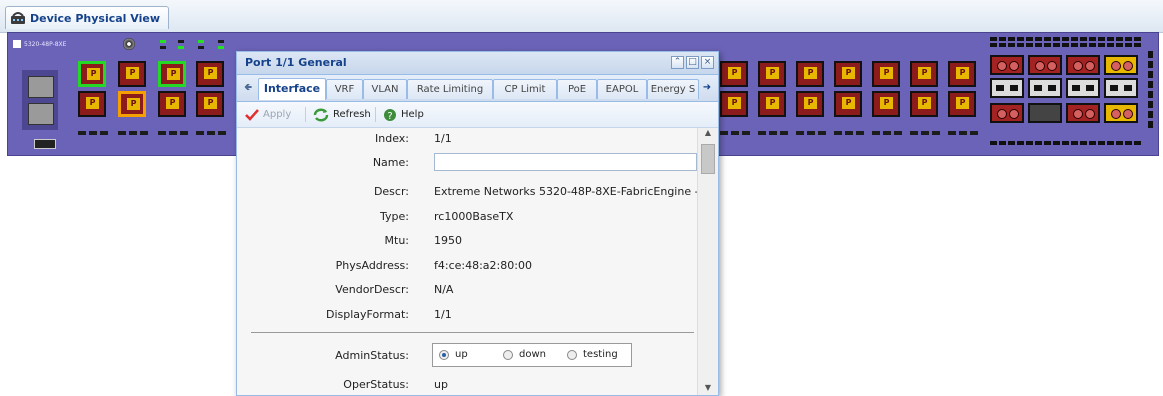 The image size is (1163, 396). What do you see at coordinates (372, 265) in the screenshot?
I see `phys-address-label: PhysAddress:` at bounding box center [372, 265].